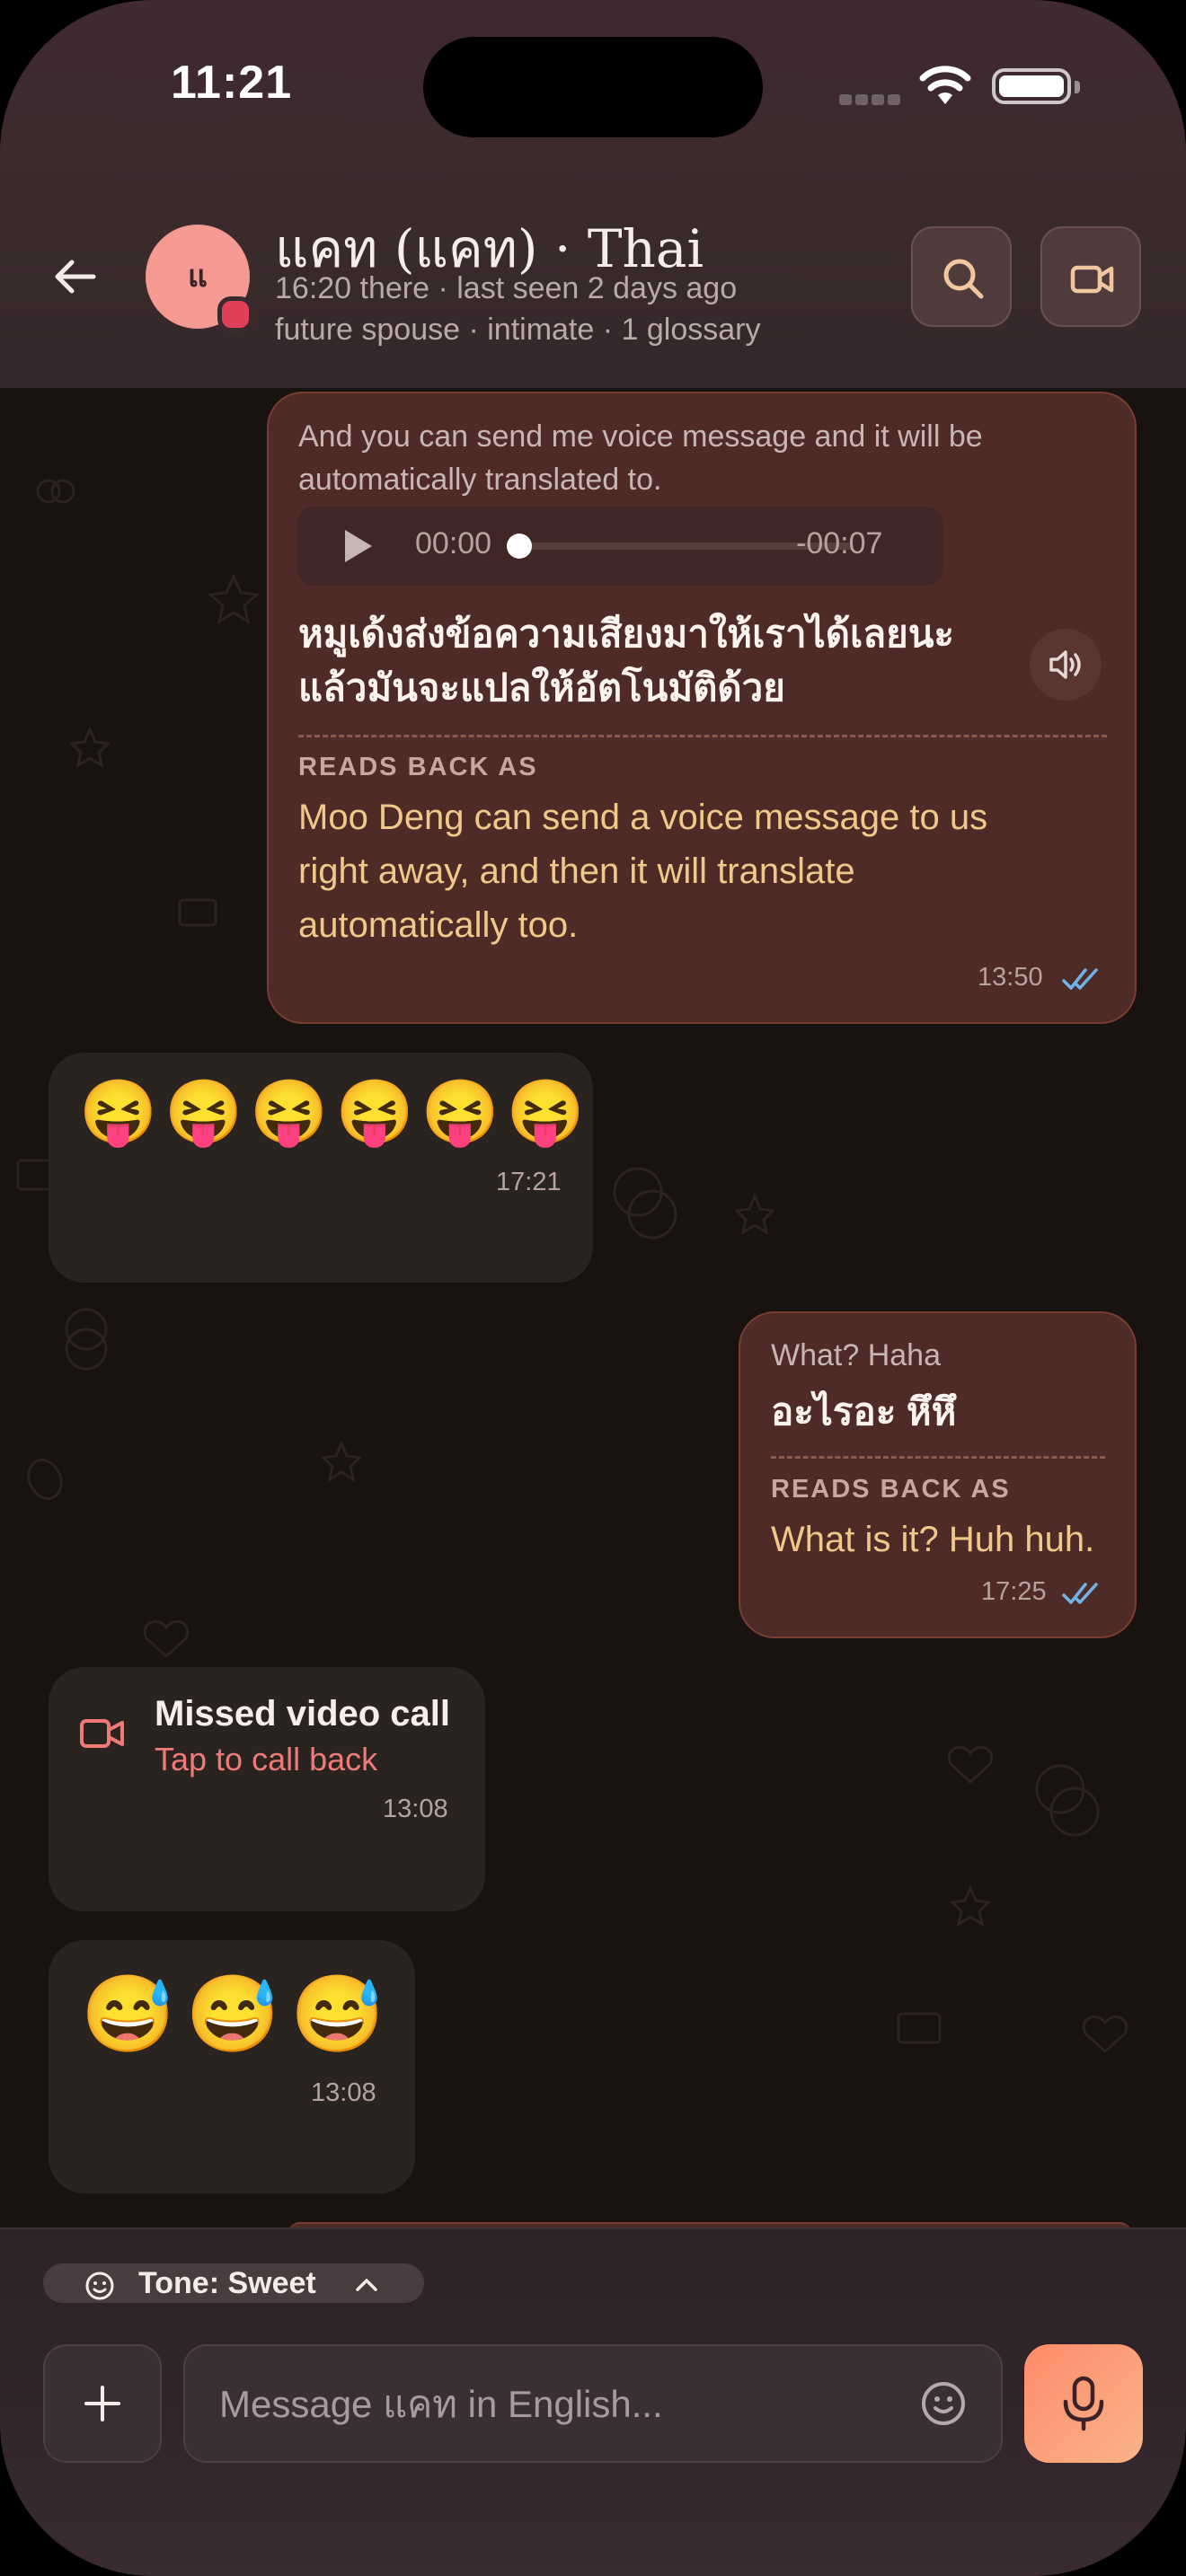  What do you see at coordinates (945, 85) in the screenshot?
I see `wifi-icon` at bounding box center [945, 85].